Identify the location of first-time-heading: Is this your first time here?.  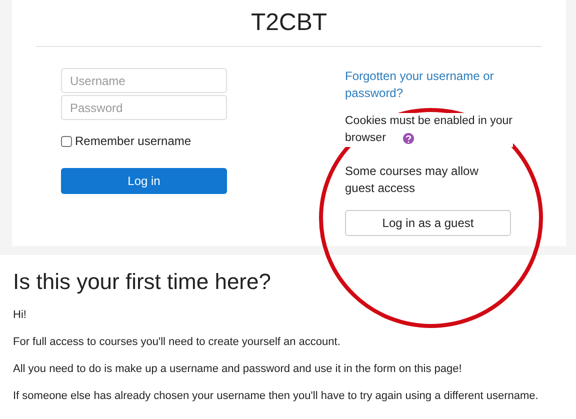
(142, 282).